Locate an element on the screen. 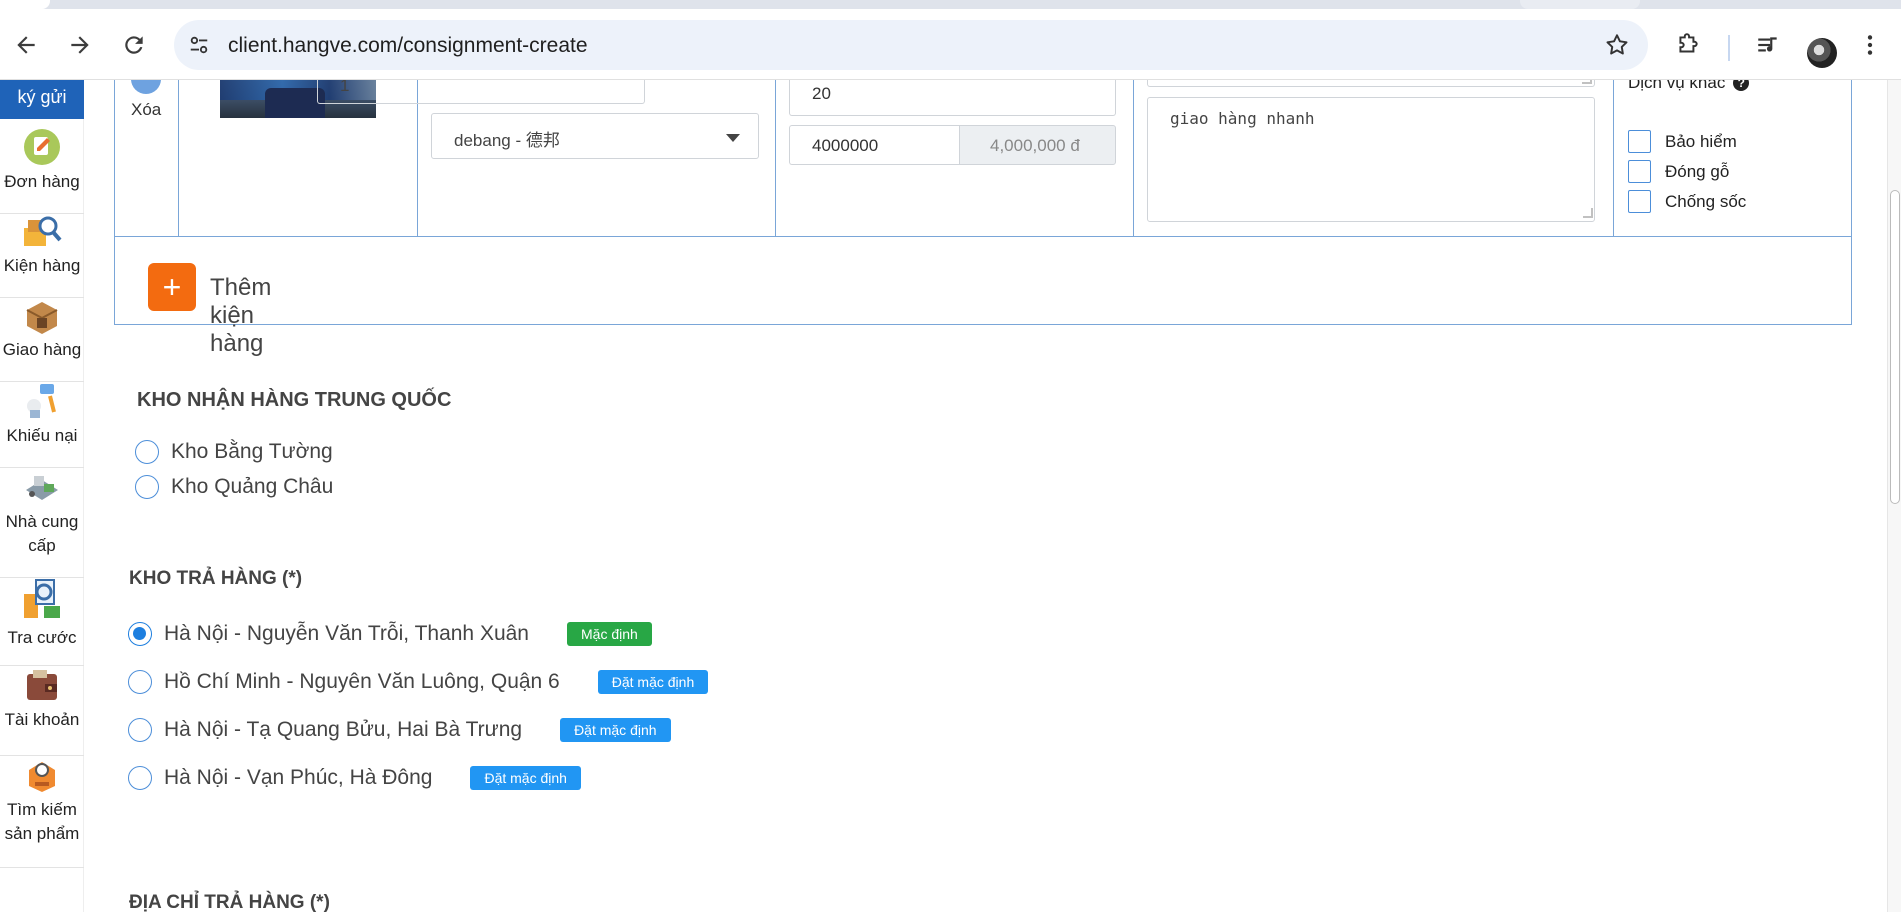  browser-toolbar: client.hangve.com/consignment-create is located at coordinates (950, 44).